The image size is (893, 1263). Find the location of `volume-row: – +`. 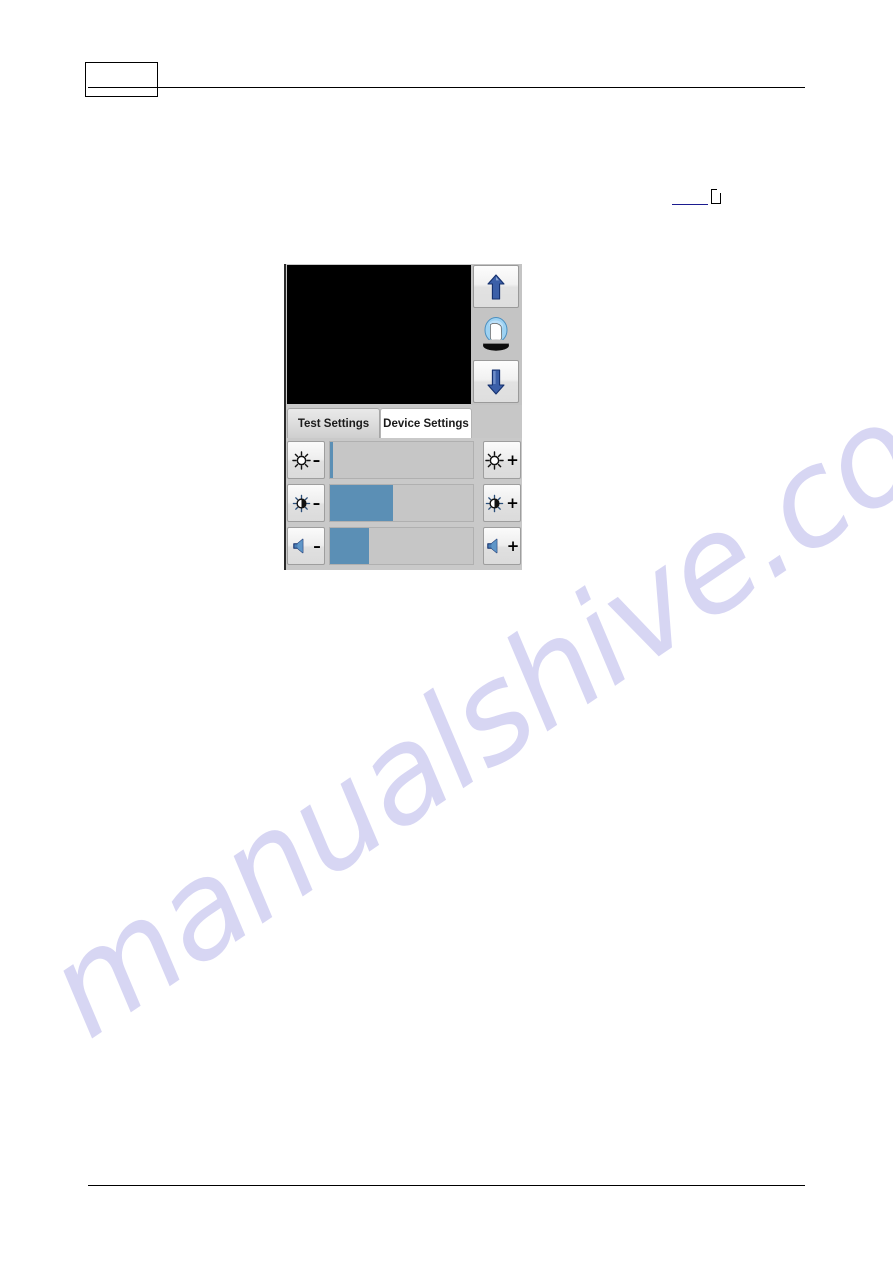

volume-row: – + is located at coordinates (404, 546).